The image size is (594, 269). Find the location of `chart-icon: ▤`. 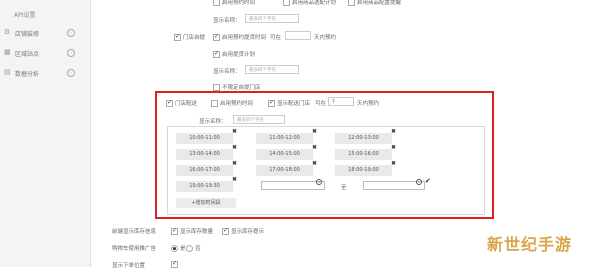

chart-icon: ▤ is located at coordinates (7, 72).